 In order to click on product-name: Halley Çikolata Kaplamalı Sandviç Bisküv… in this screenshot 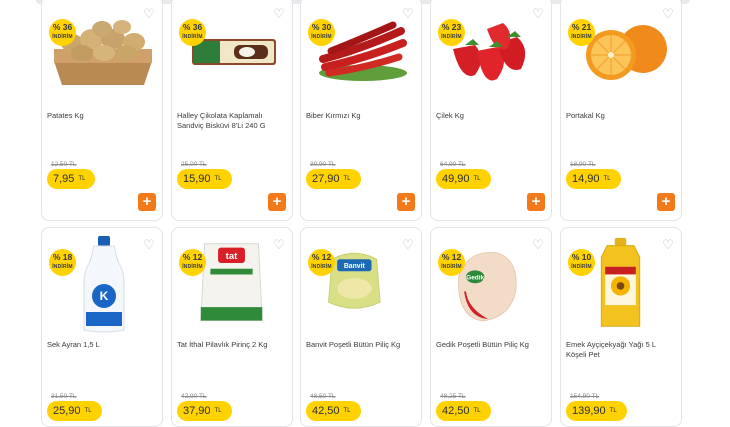, I will do `click(233, 121)`.